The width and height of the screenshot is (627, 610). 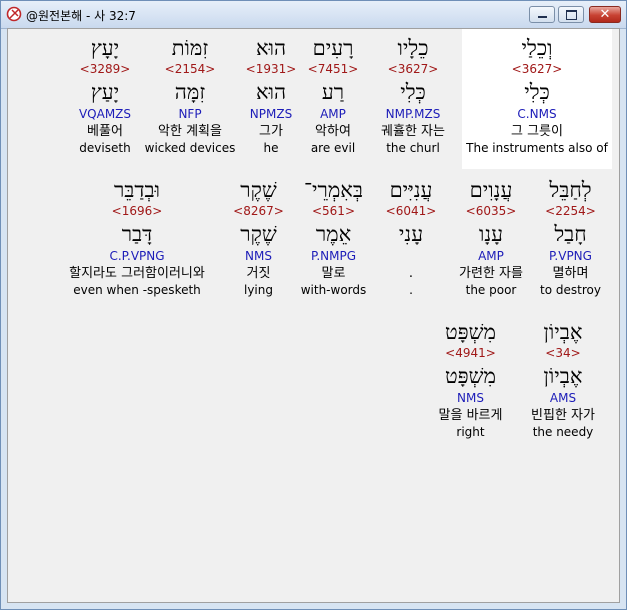 What do you see at coordinates (271, 48) in the screenshot?
I see `hebrew-word: הוּא` at bounding box center [271, 48].